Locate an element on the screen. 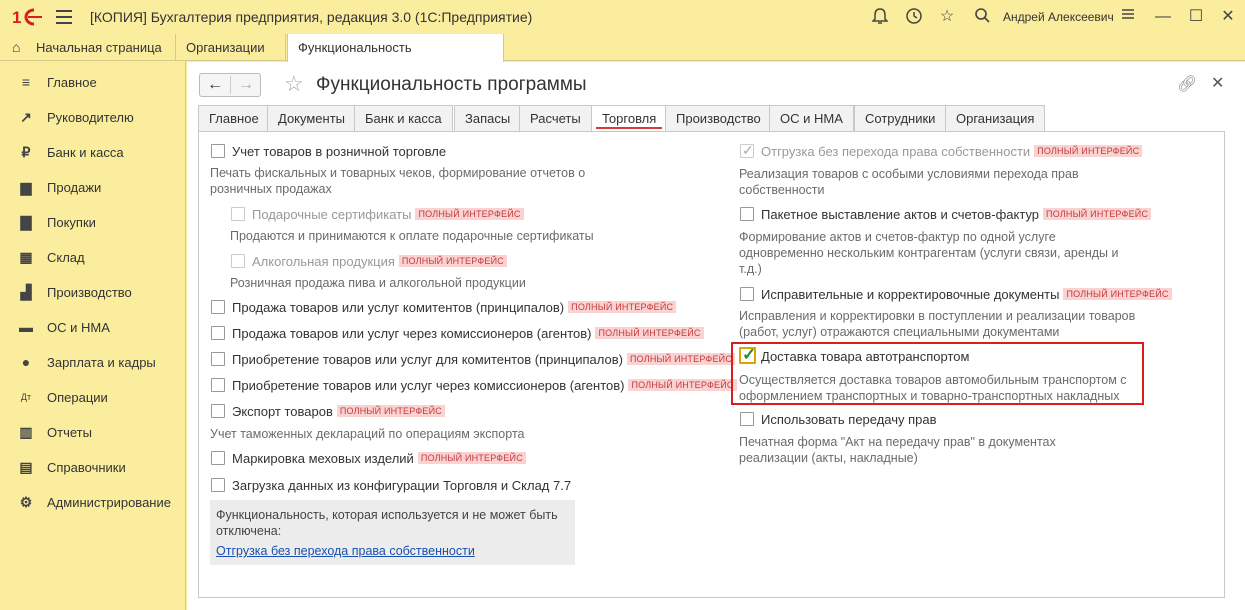  nav-buttons: ← → is located at coordinates (230, 85).